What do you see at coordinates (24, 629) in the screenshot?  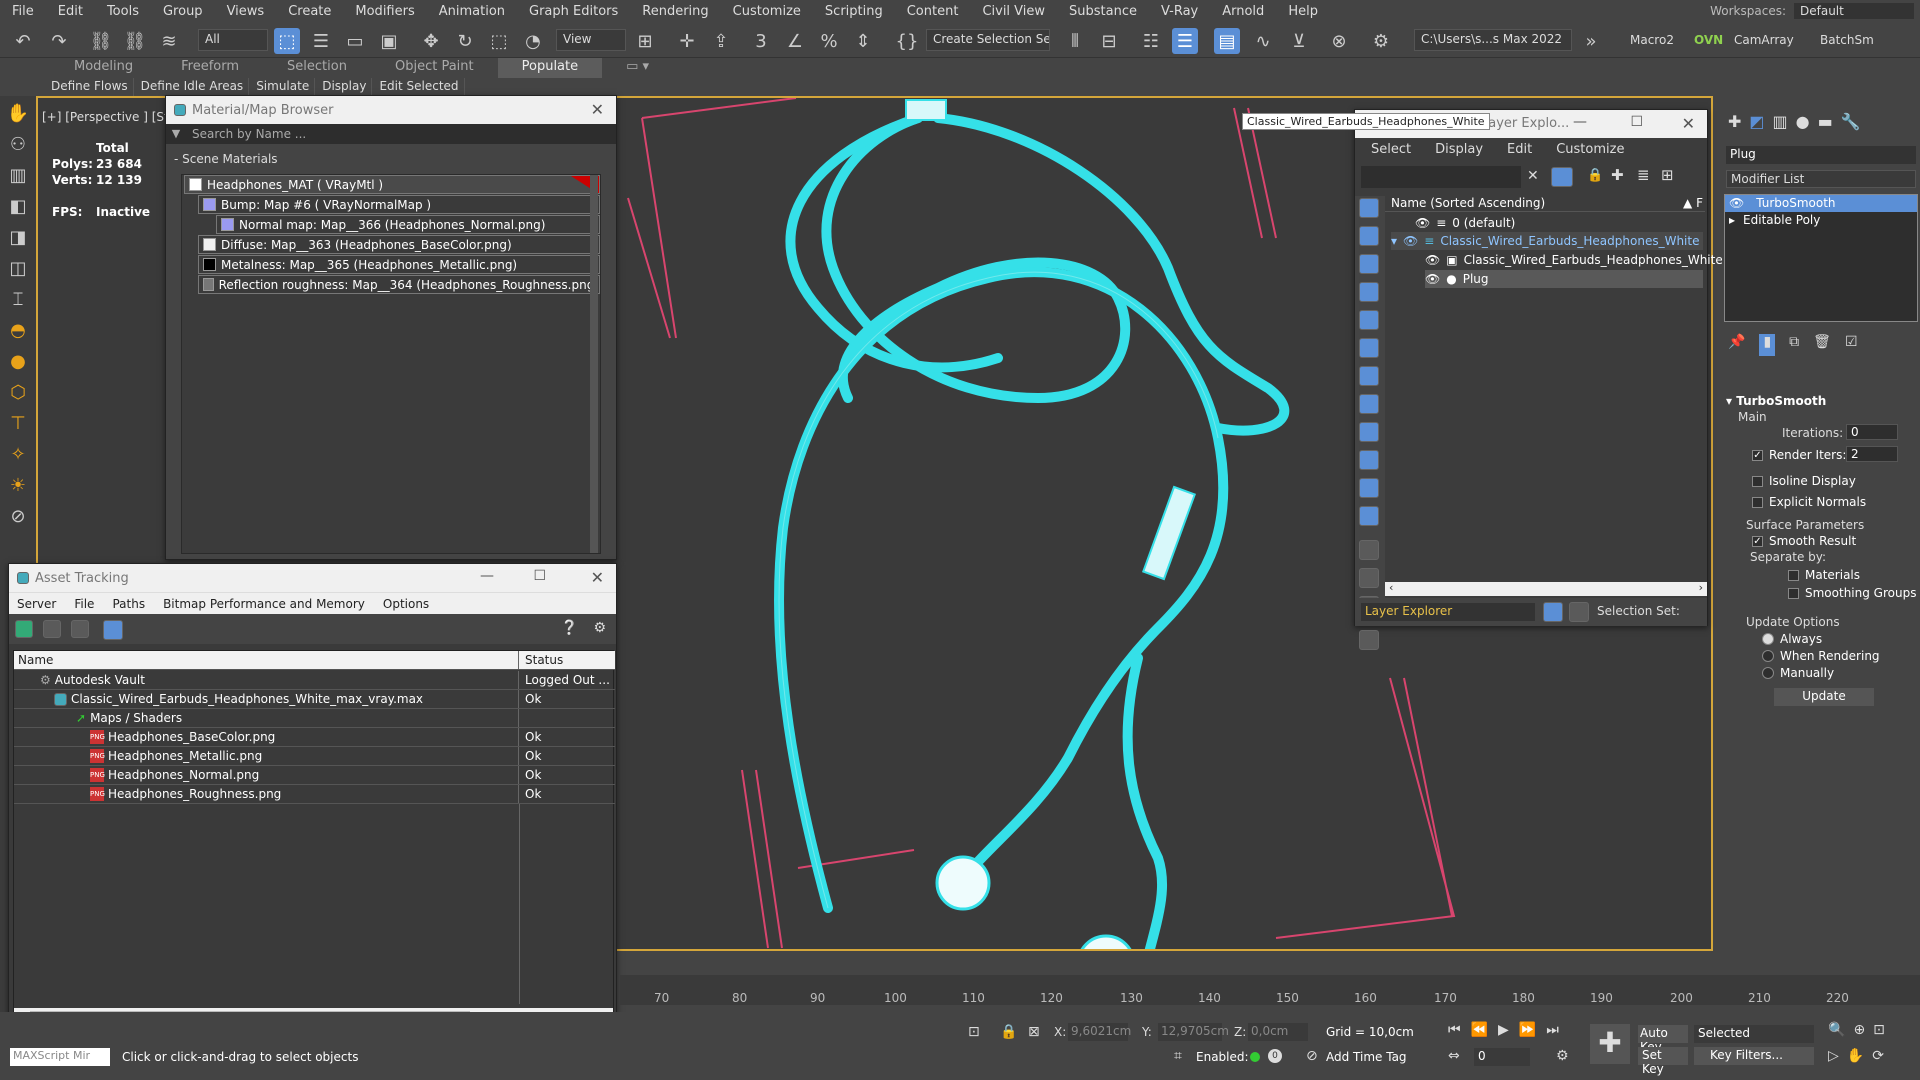 I see `refresh-icon` at bounding box center [24, 629].